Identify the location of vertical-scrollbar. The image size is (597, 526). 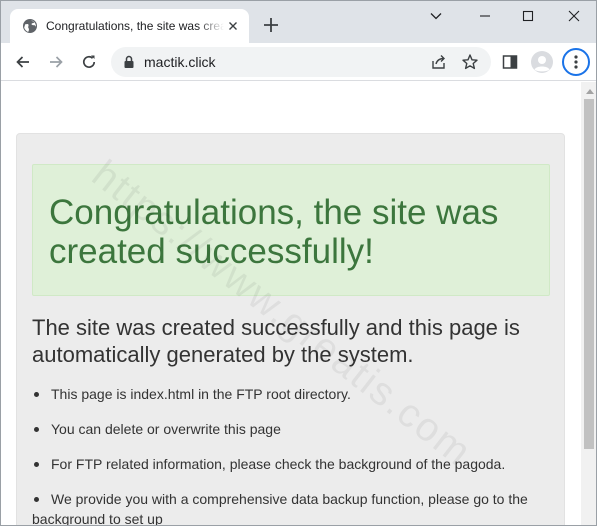
(588, 303).